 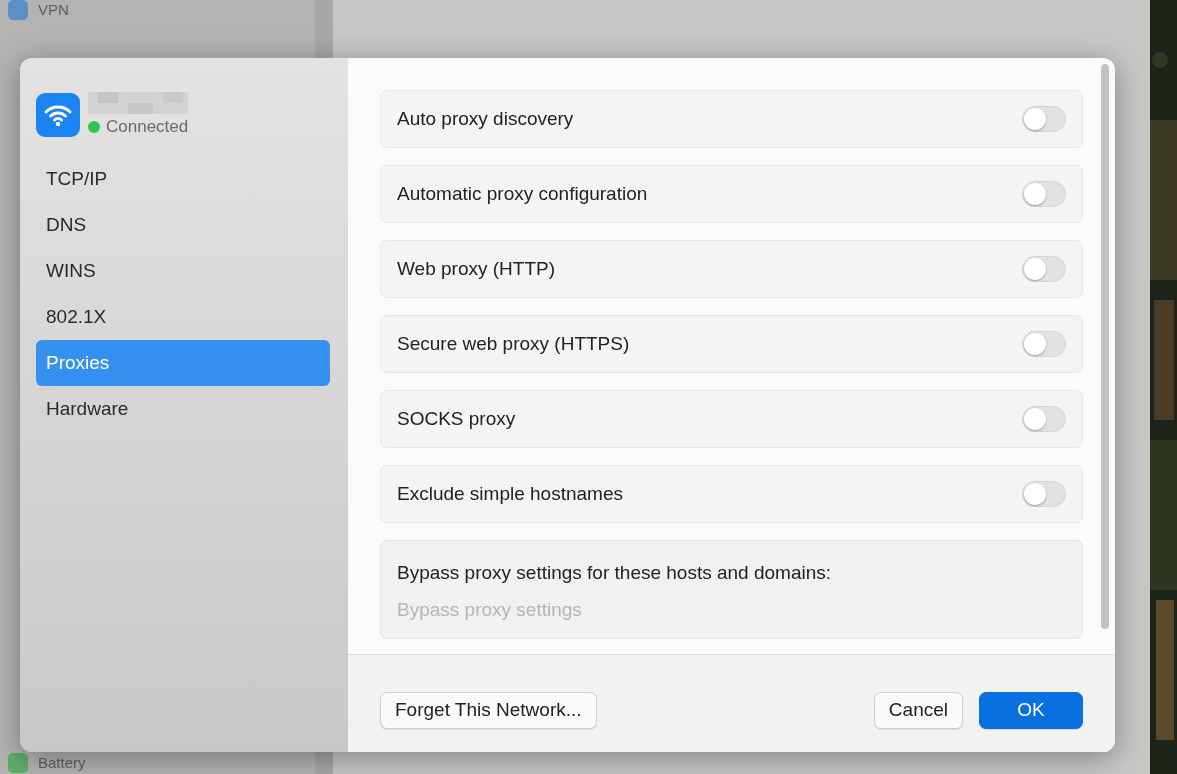 I want to click on setting-label: SOCKS proxy, so click(x=456, y=418).